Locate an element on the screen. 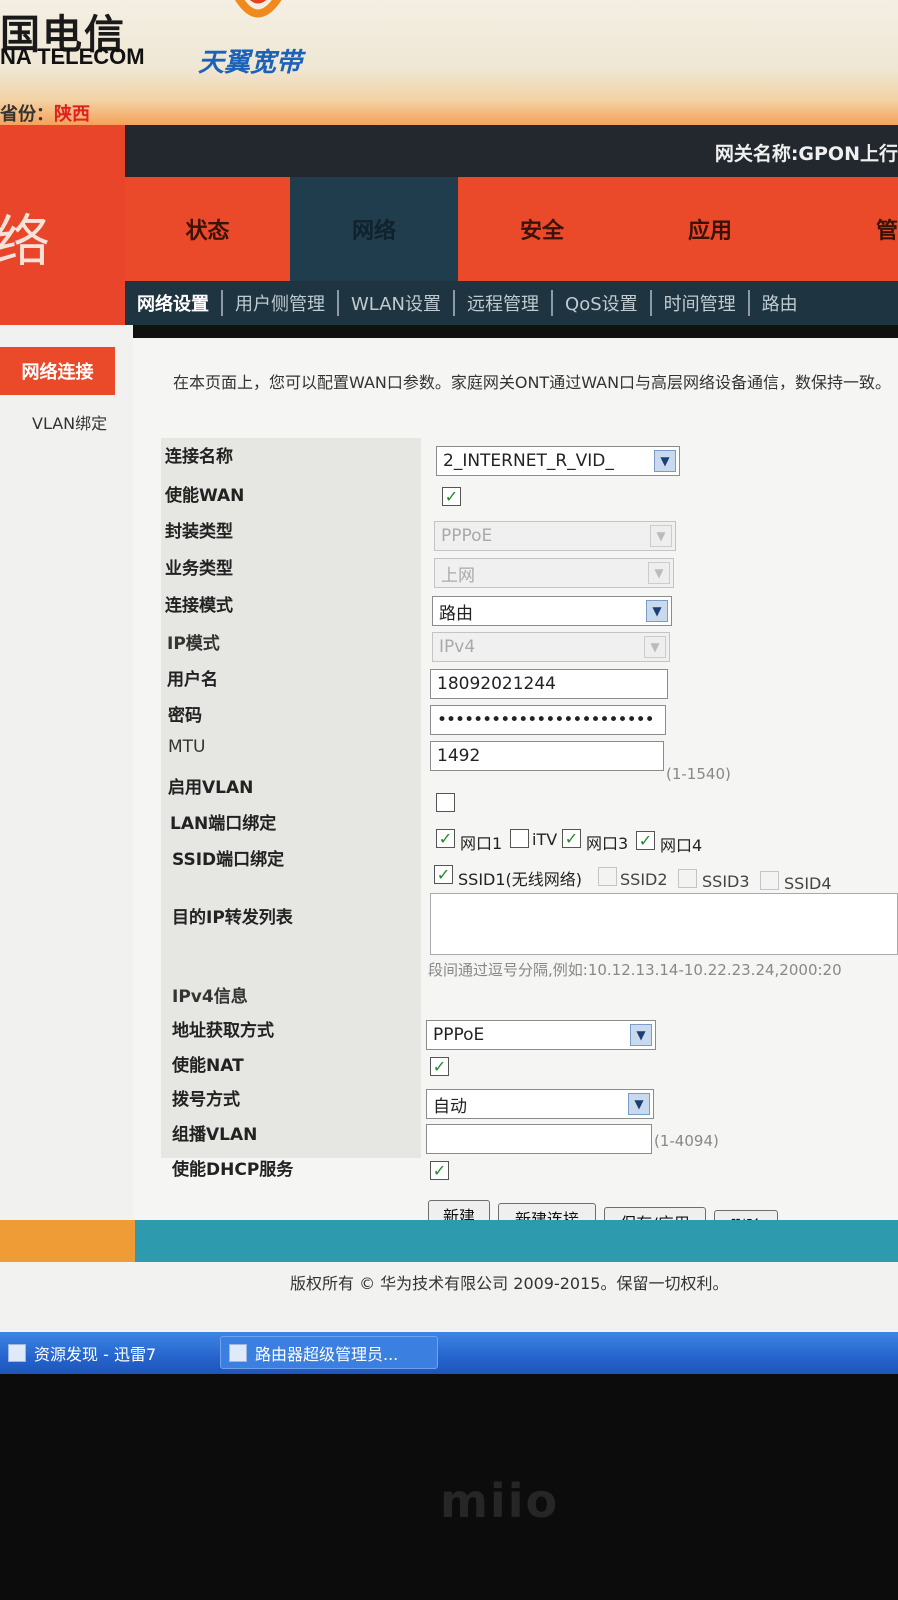 This screenshot has height=1600, width=898. subnav-qos: QoS设置 is located at coordinates (600, 303).